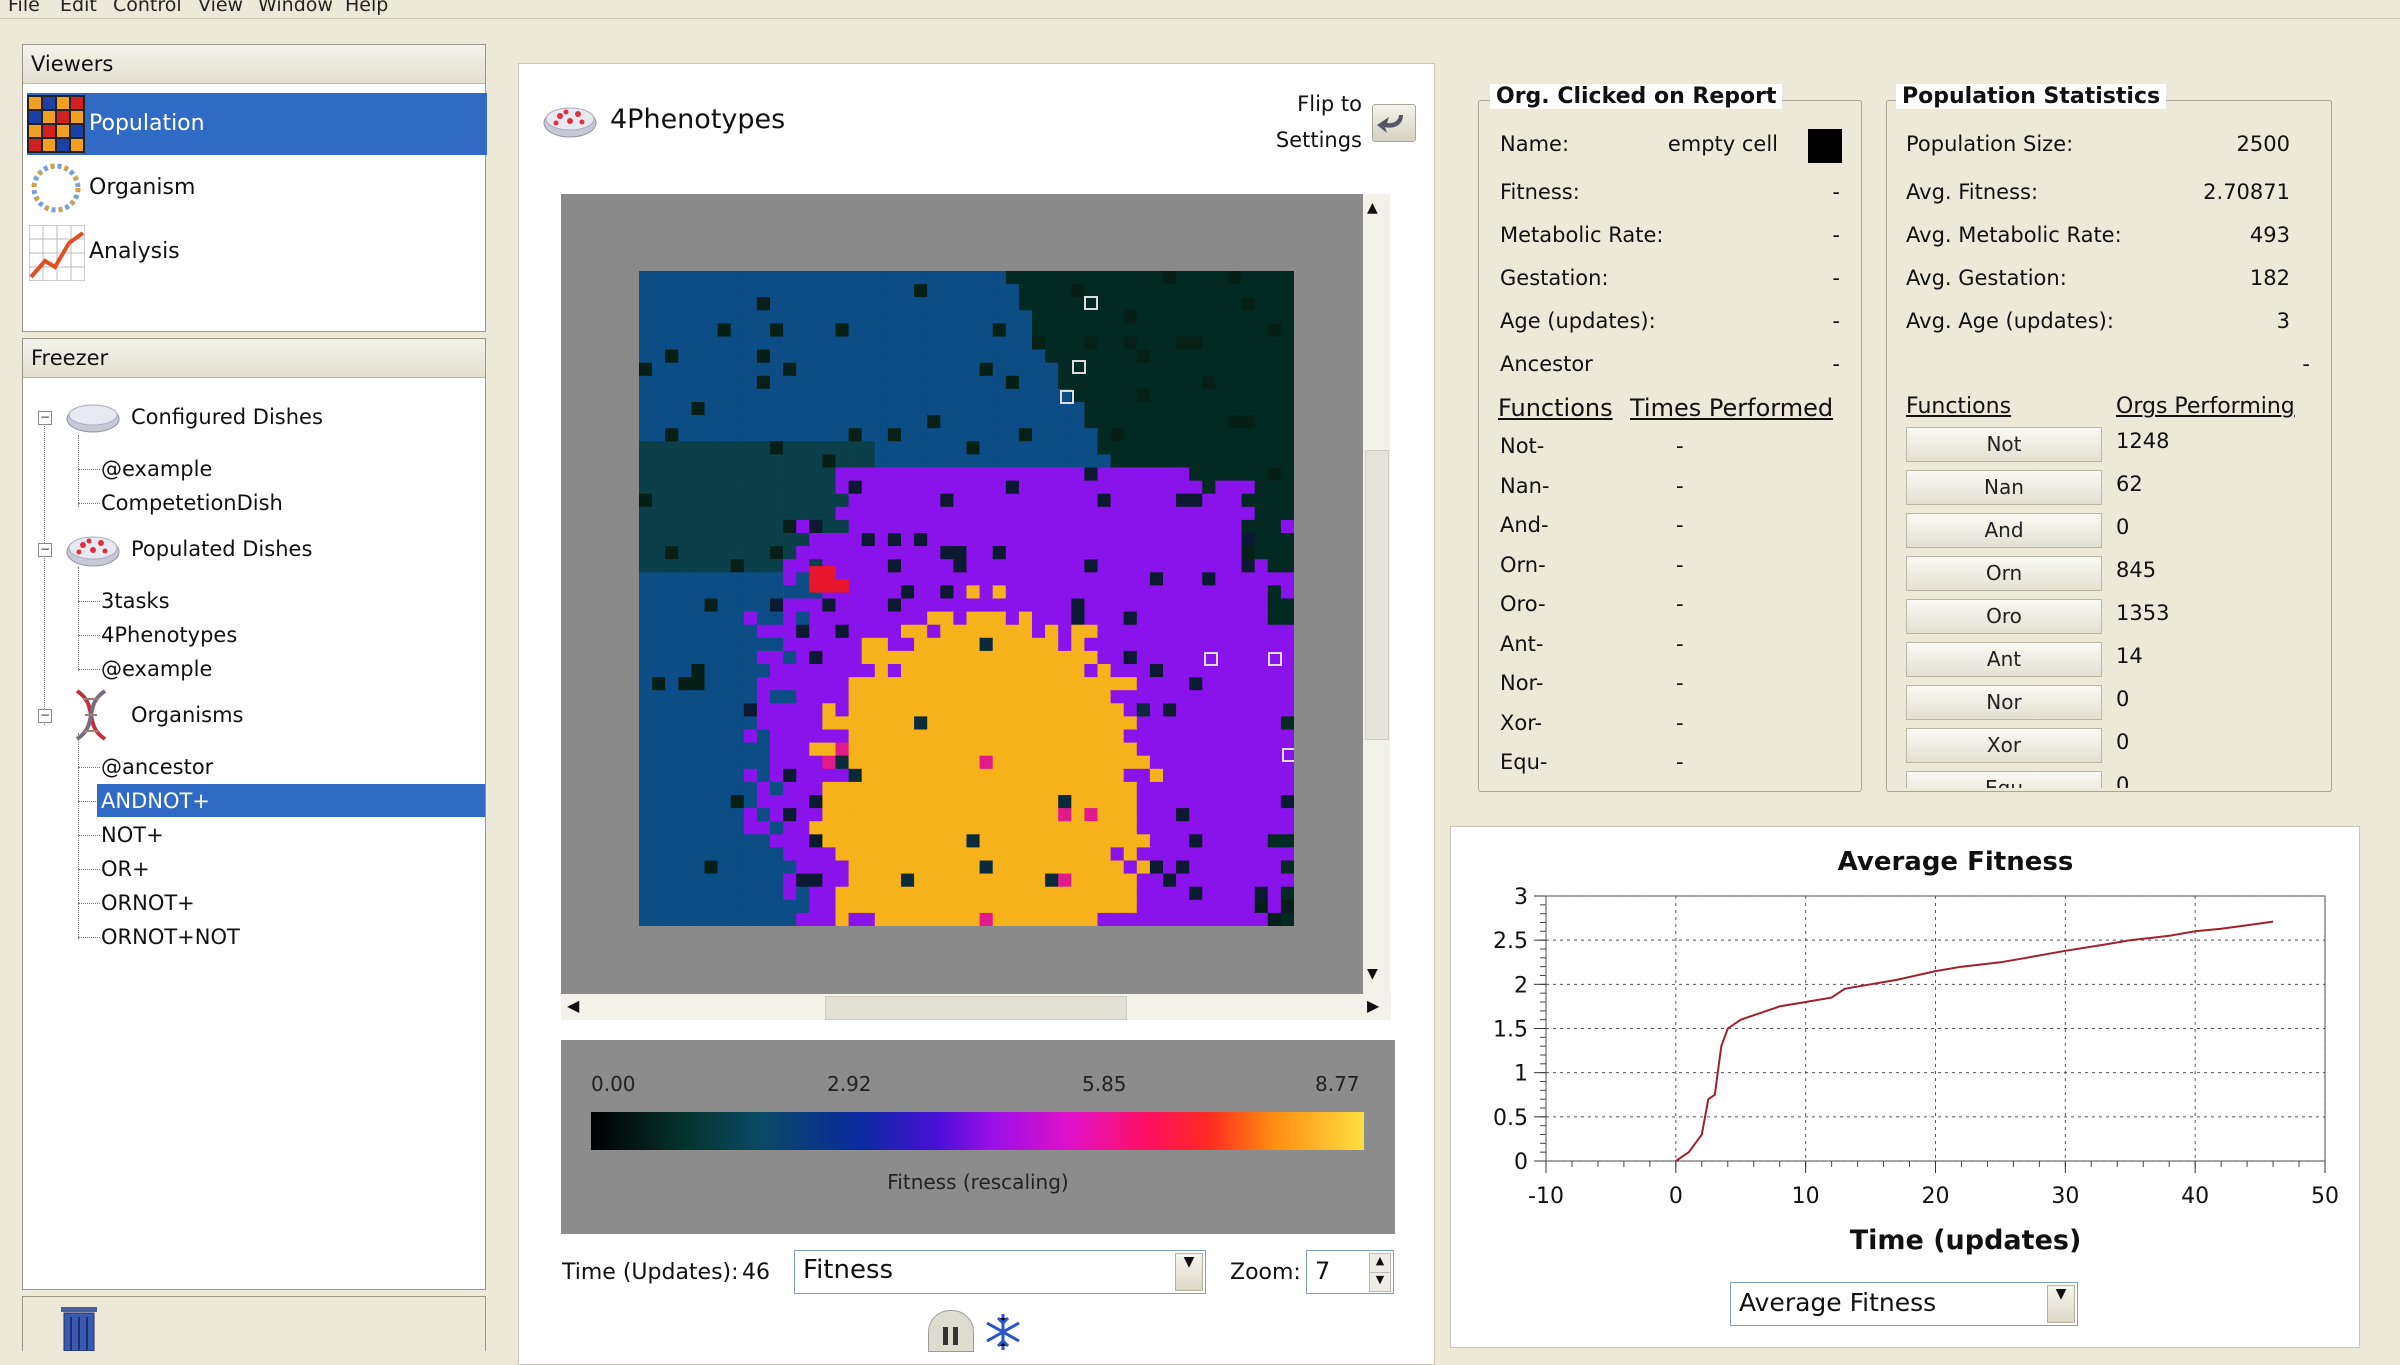 The image size is (2400, 1365). What do you see at coordinates (295, 8) in the screenshot?
I see `menu-window: Window` at bounding box center [295, 8].